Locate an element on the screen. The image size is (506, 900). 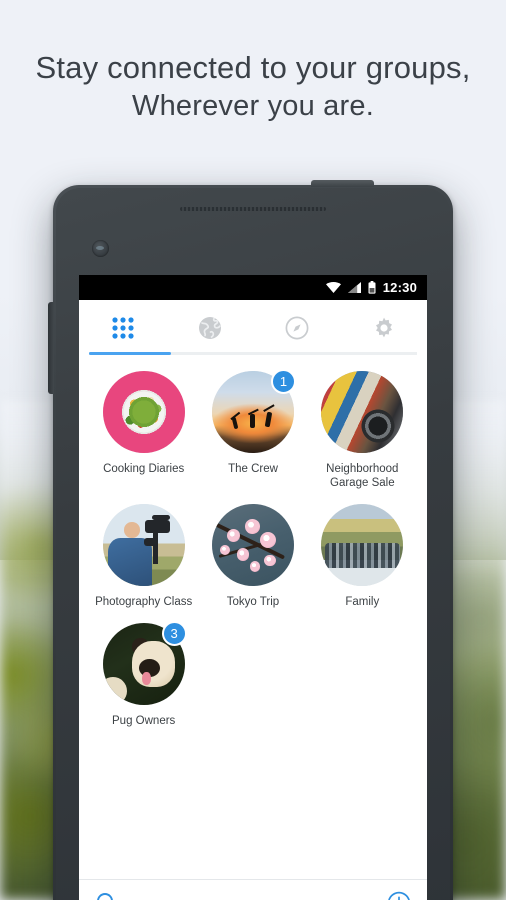
group-label: Family is located at coordinates (362, 602).